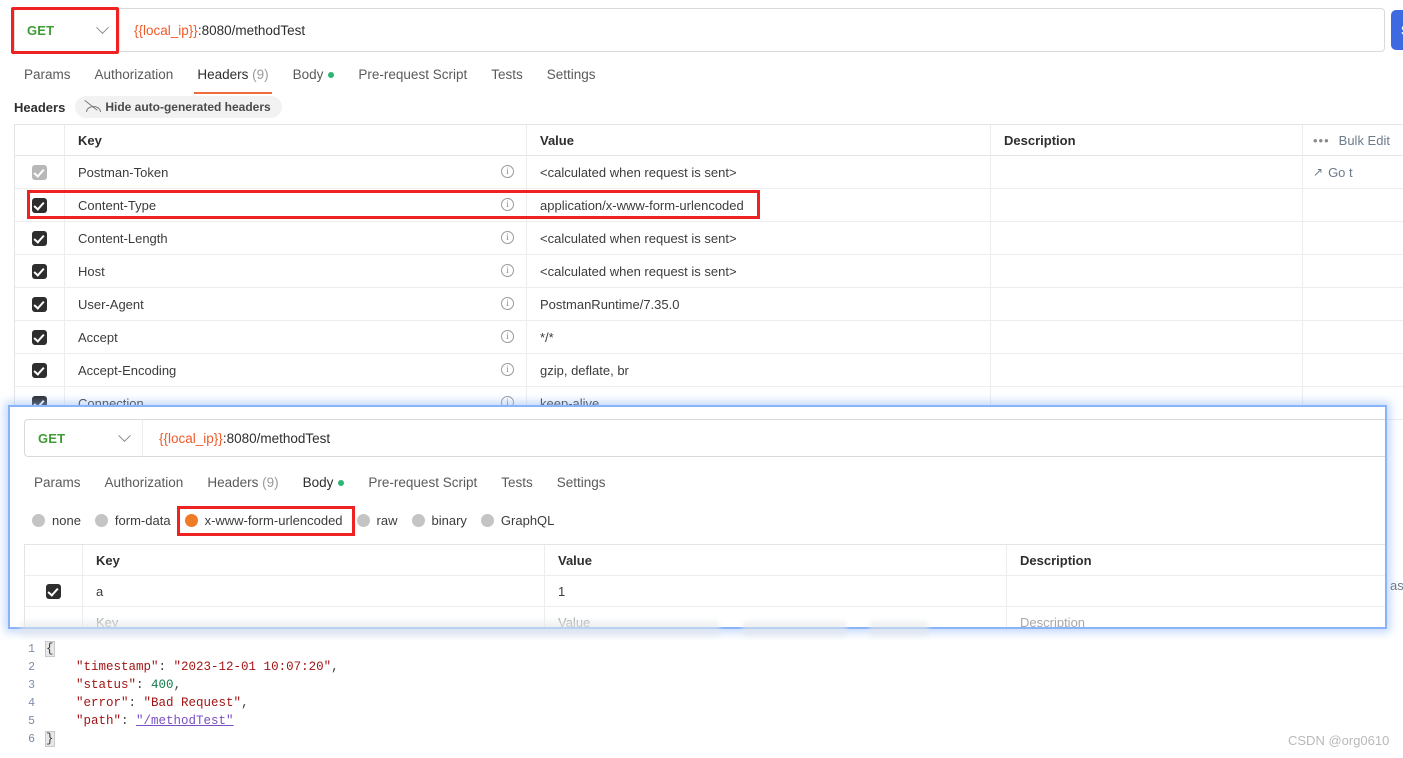 This screenshot has width=1403, height=758. I want to click on overlay-tab-authorization: Authorization, so click(144, 483).